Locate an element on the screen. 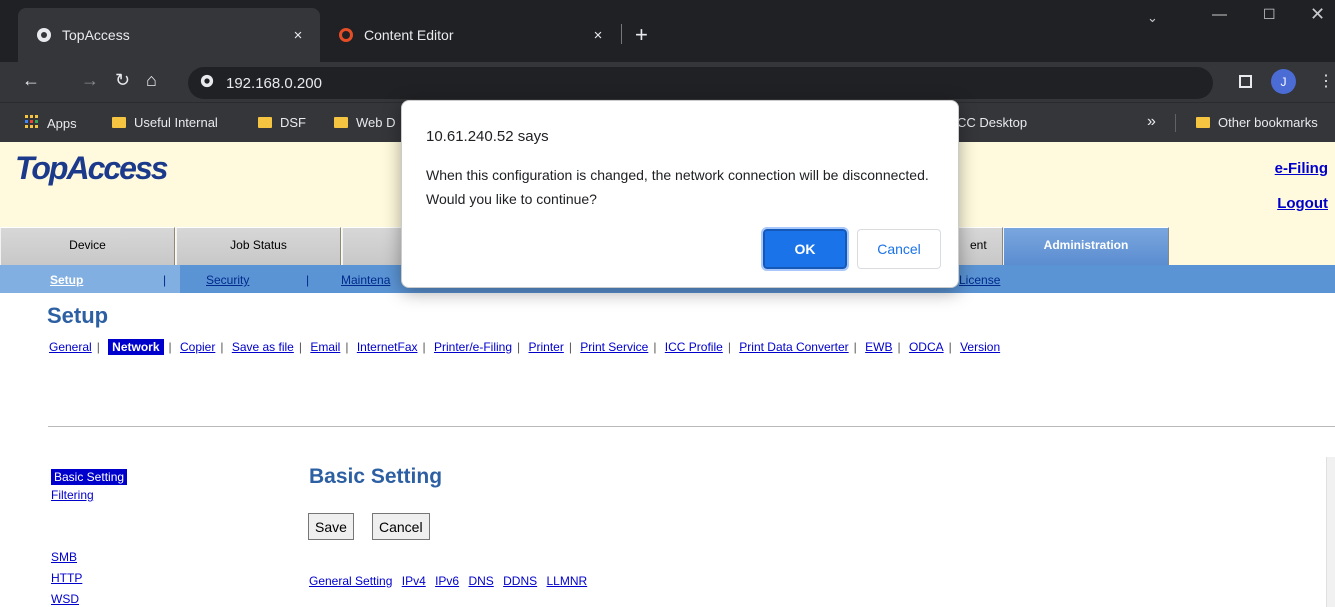  setup-nav-general: General is located at coordinates (70, 347).